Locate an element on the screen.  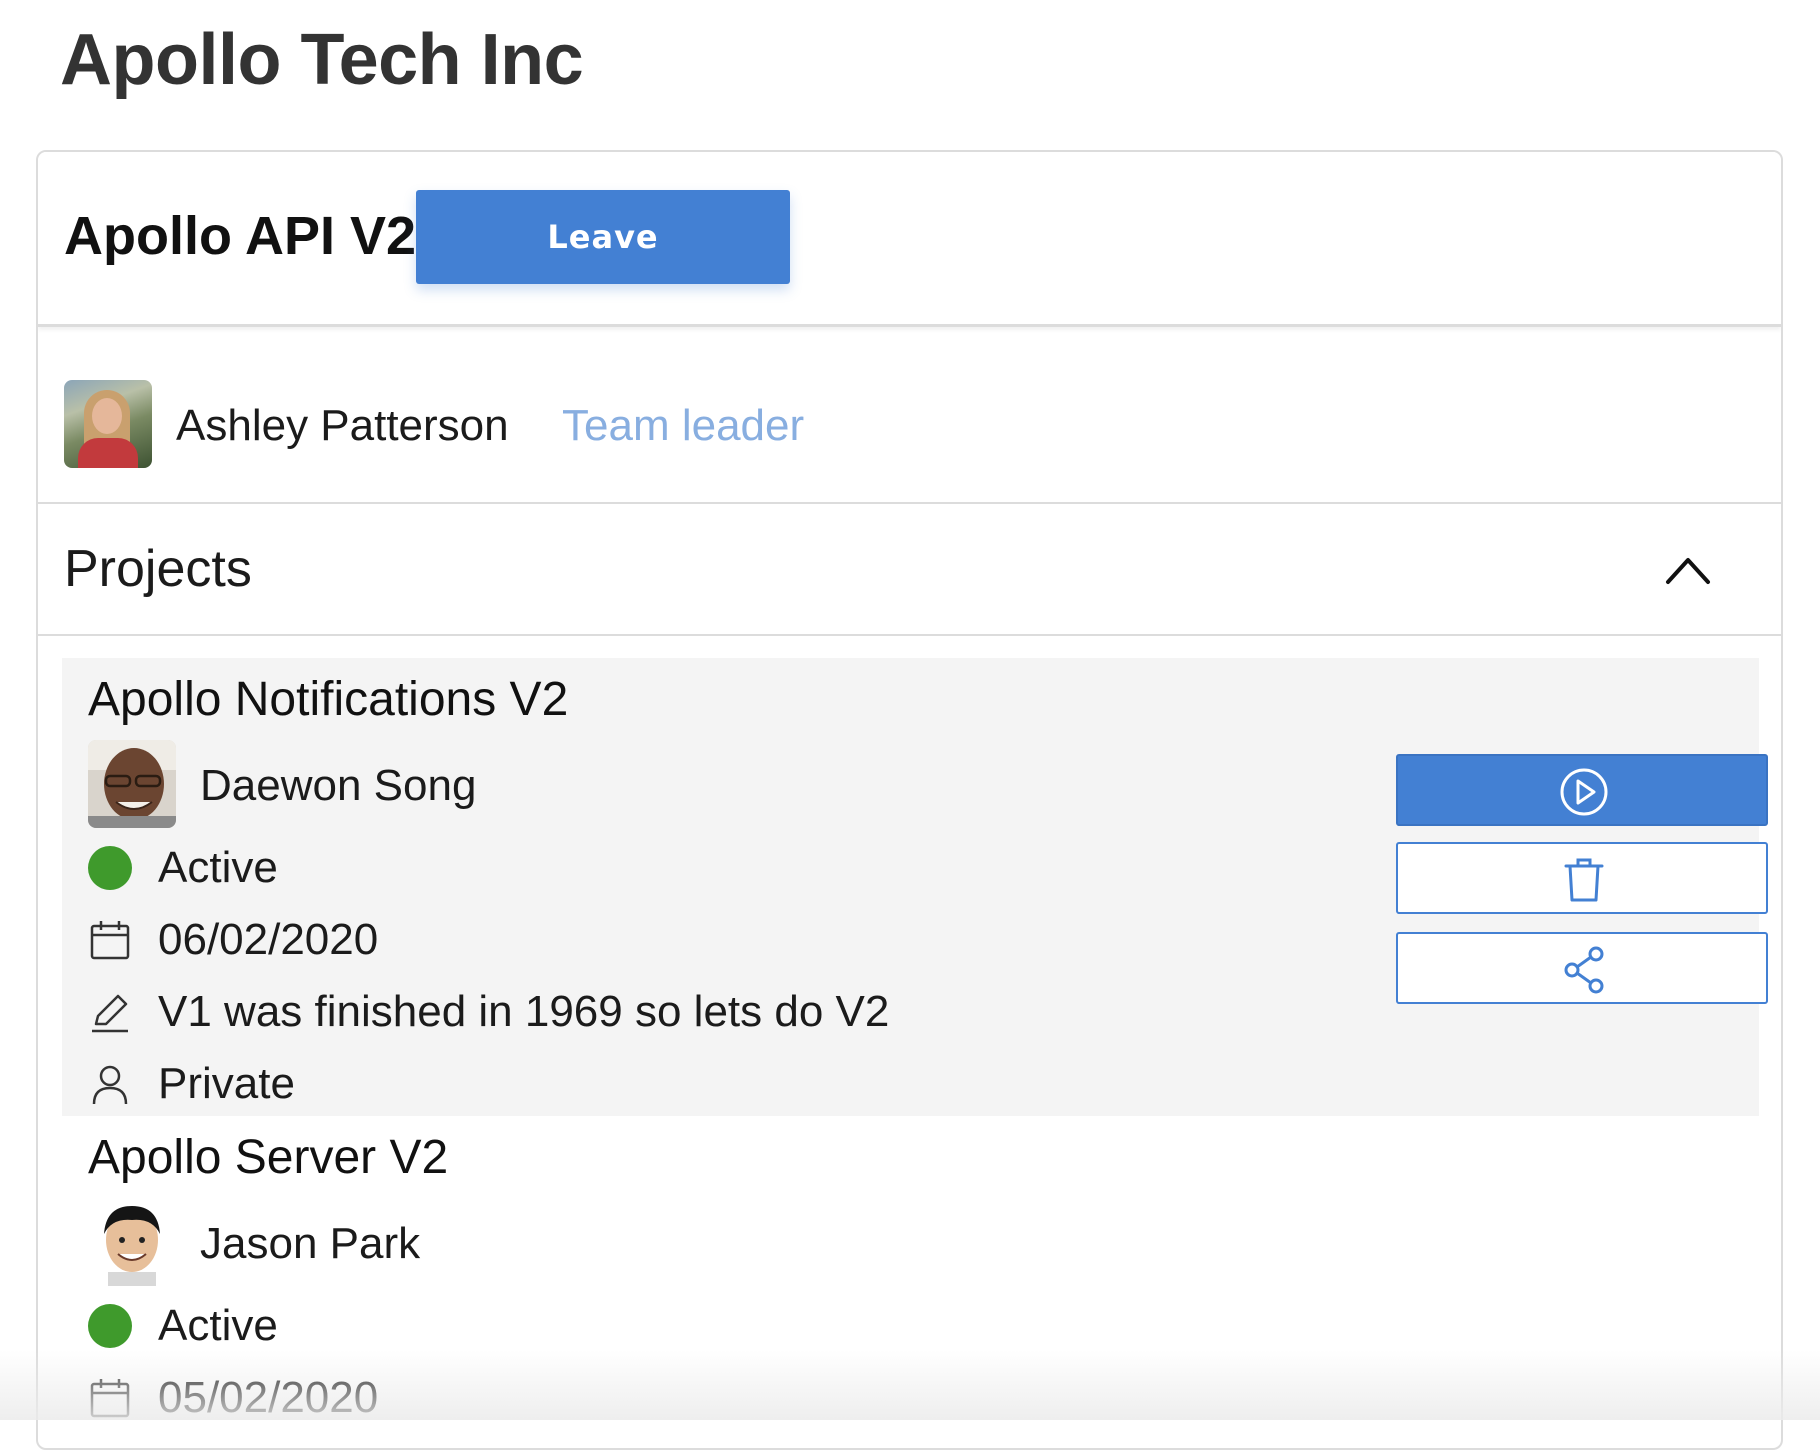
chevron-up-icon is located at coordinates (1688, 570).